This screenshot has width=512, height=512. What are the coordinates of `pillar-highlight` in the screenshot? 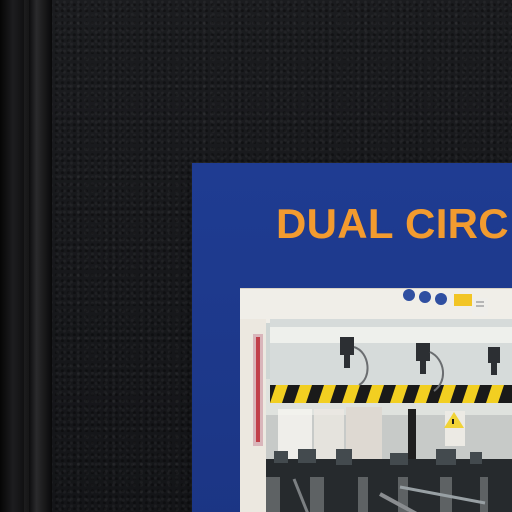 It's located at (26, 256).